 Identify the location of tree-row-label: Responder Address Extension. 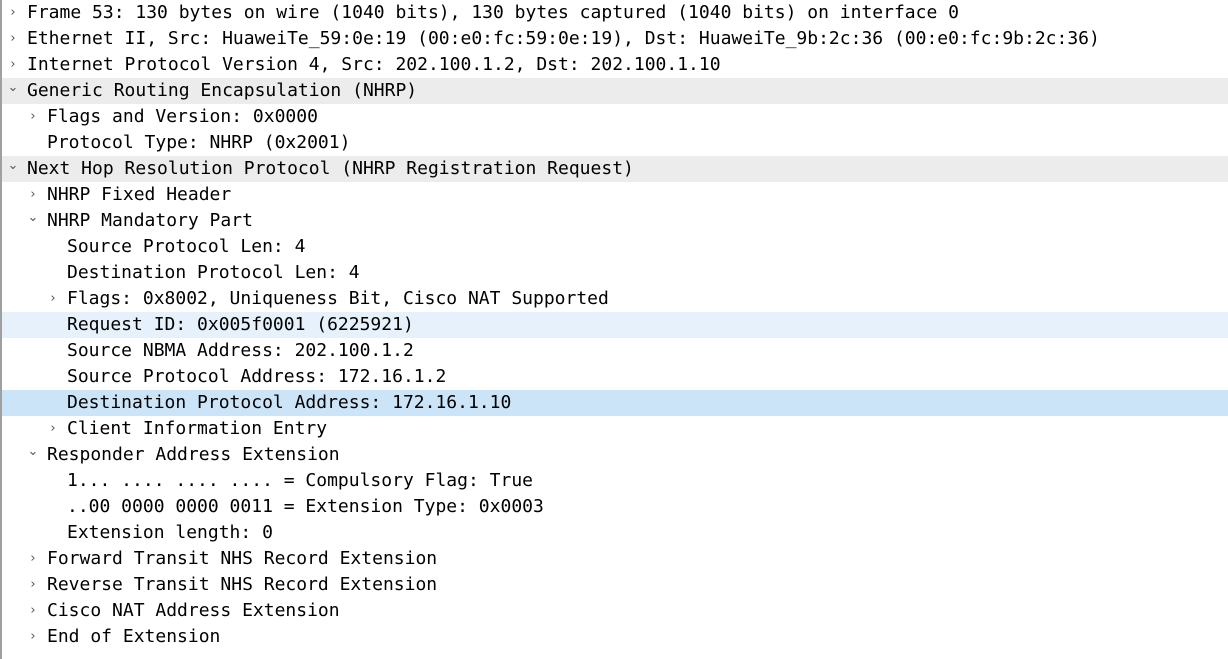
(193, 454).